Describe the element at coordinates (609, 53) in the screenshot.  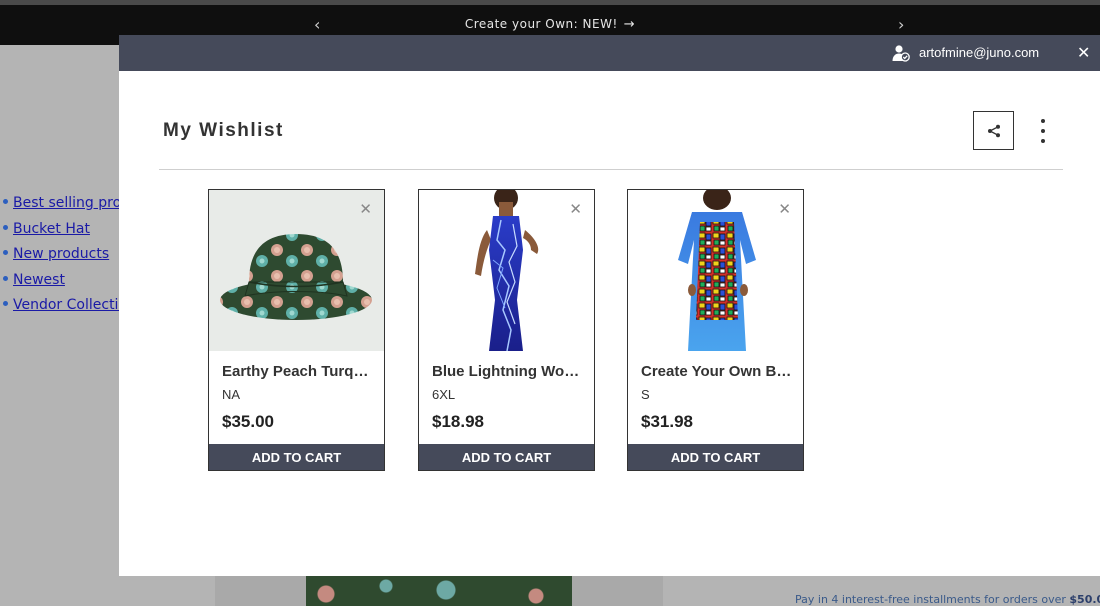
I see `modal-header: artofmine@juno.com ✕` at that location.